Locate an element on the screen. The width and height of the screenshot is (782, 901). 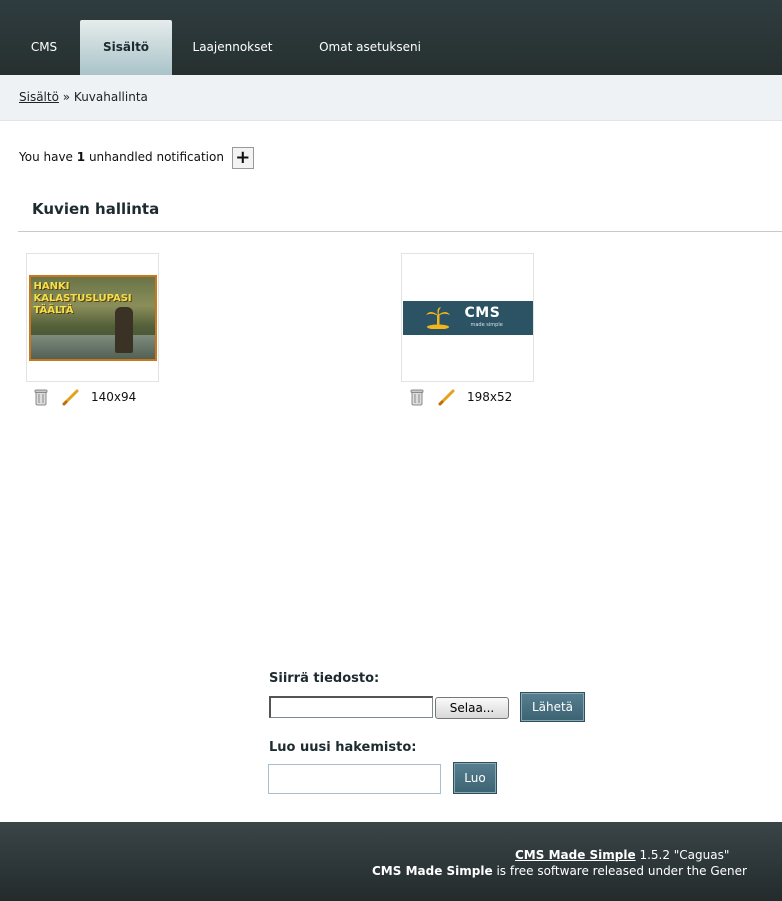
image-meta-2: 198x52 is located at coordinates (475, 397).